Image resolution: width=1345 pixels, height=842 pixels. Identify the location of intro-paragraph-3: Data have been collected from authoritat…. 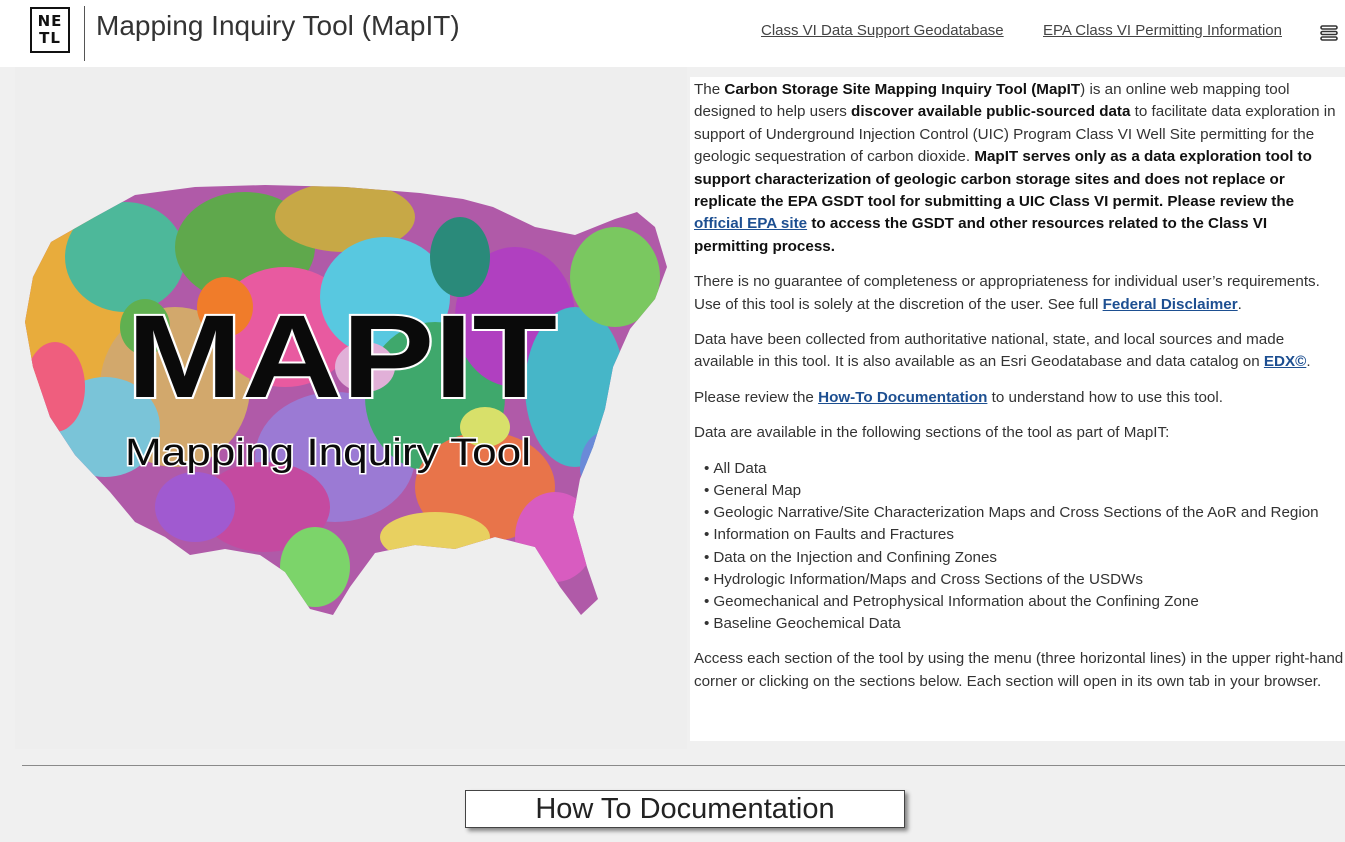
(1019, 351).